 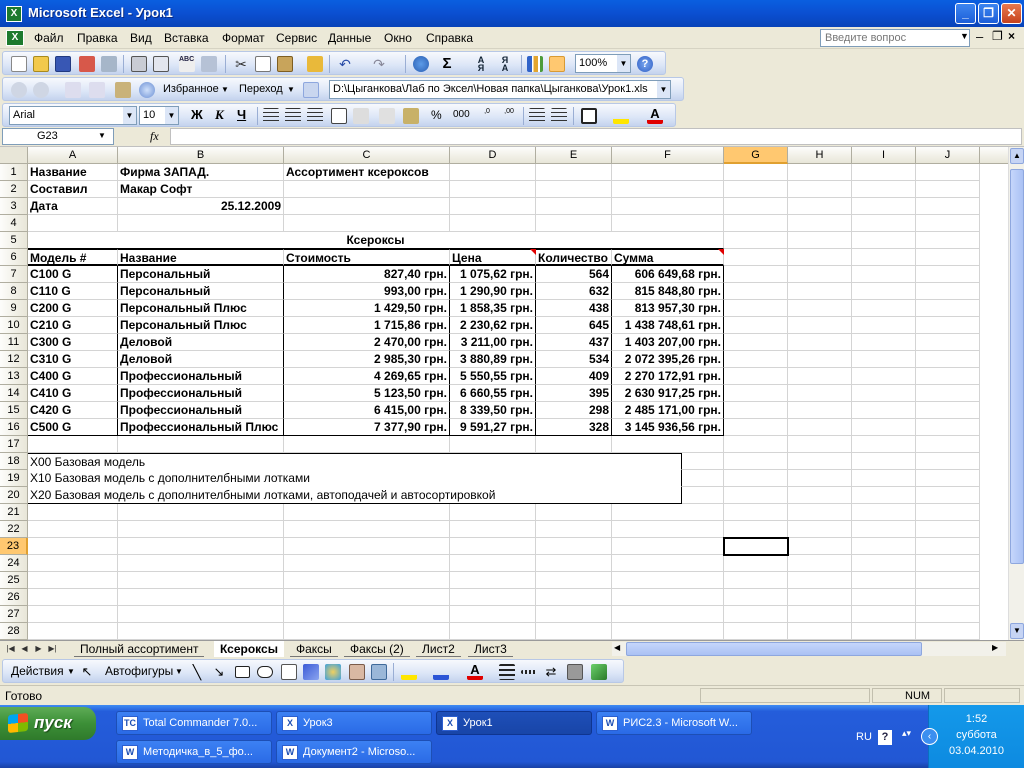 I want to click on tab-full-assortment: Полный ассортимент, so click(x=139, y=649).